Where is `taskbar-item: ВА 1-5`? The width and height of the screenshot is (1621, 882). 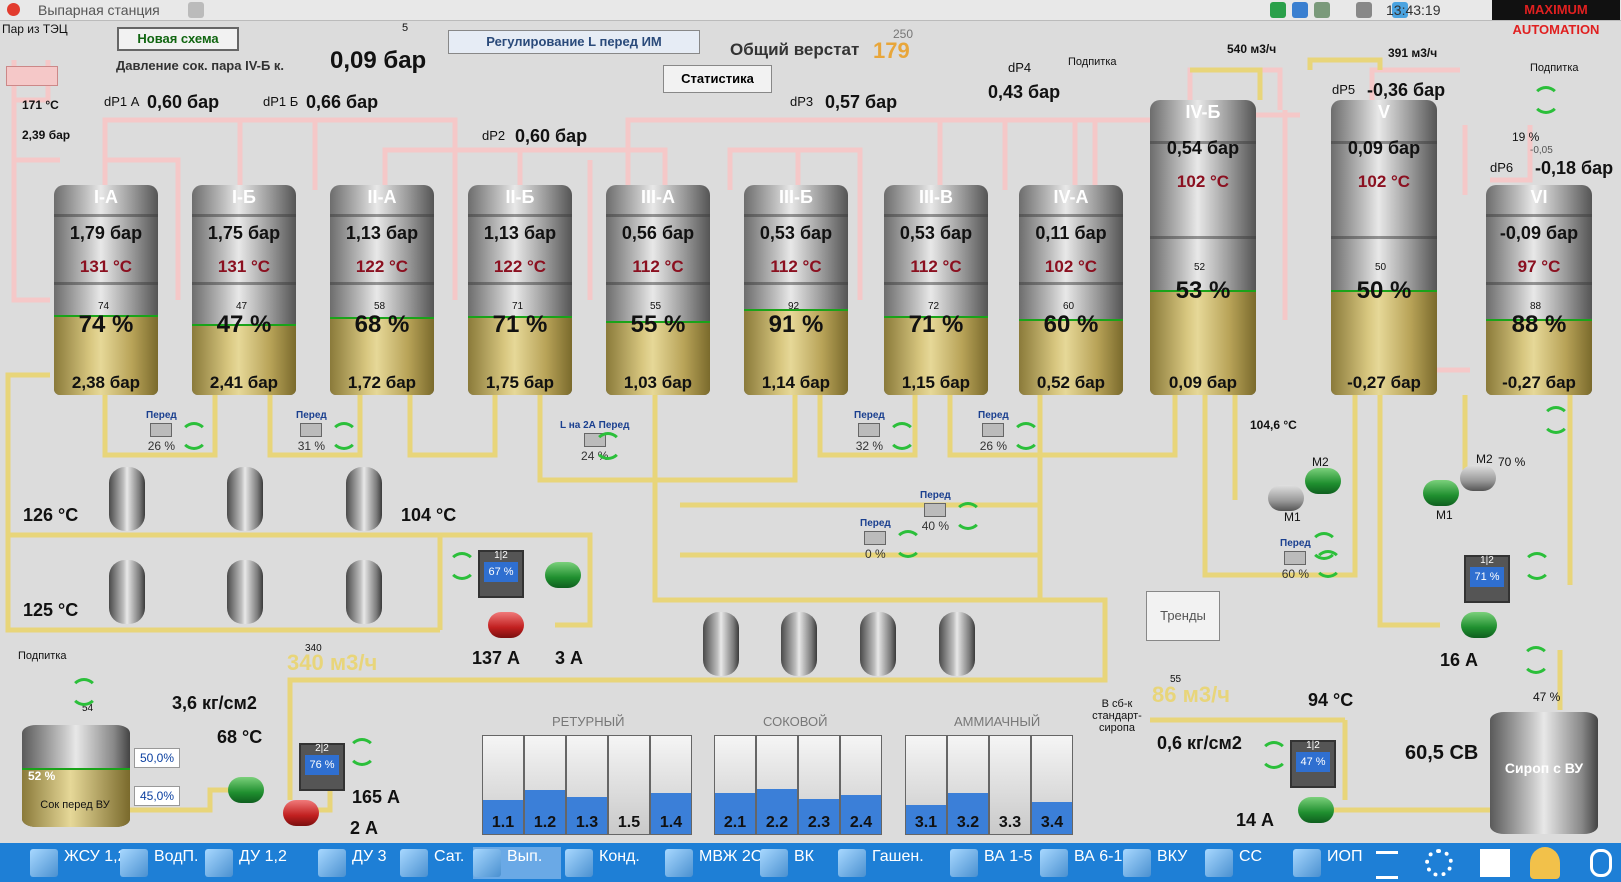 taskbar-item: ВА 1-5 is located at coordinates (993, 863).